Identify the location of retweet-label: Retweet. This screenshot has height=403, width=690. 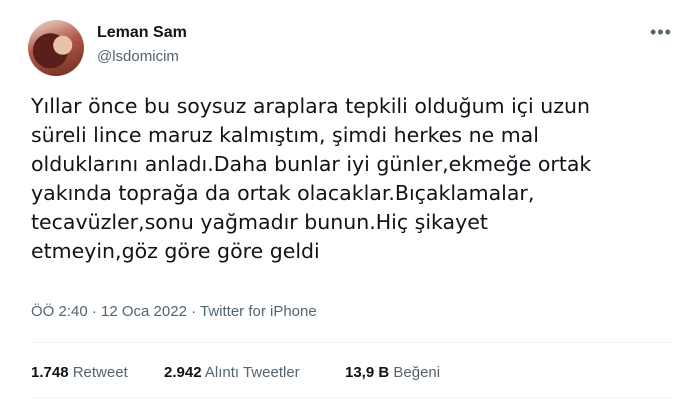
(100, 372).